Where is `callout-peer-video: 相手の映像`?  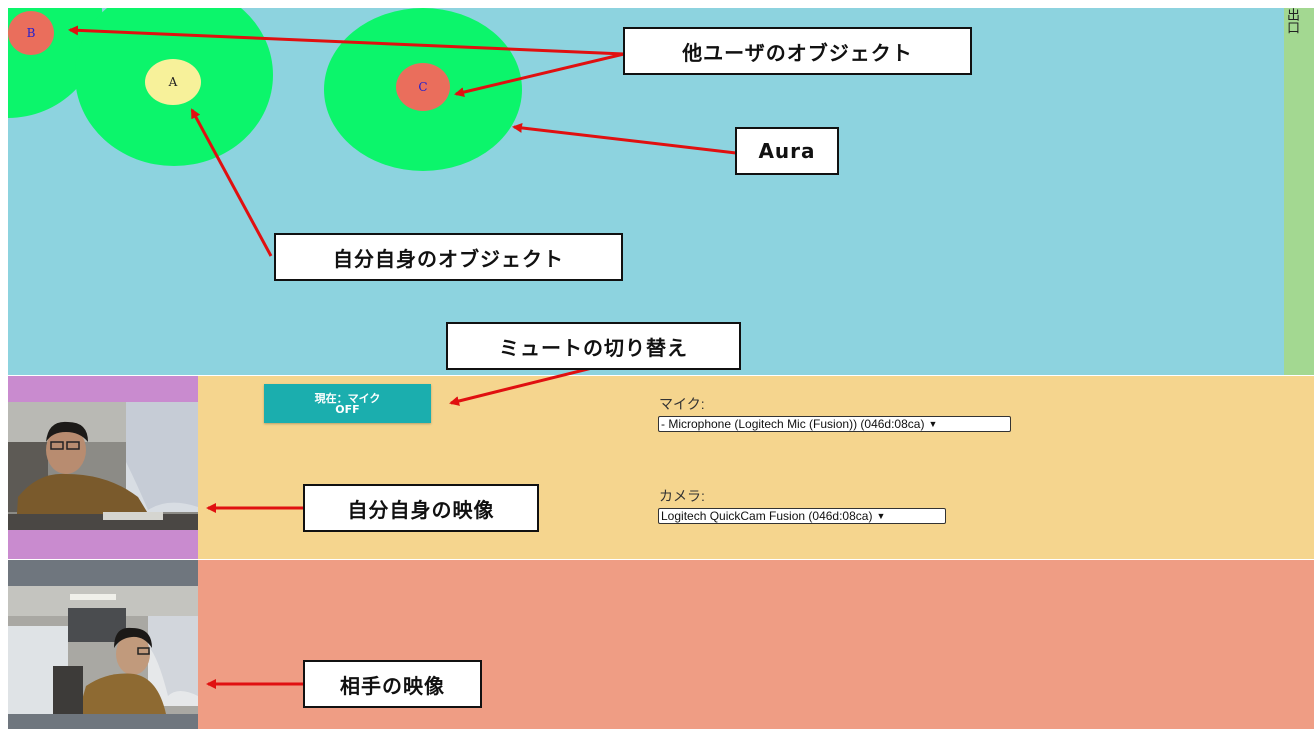 callout-peer-video: 相手の映像 is located at coordinates (392, 684).